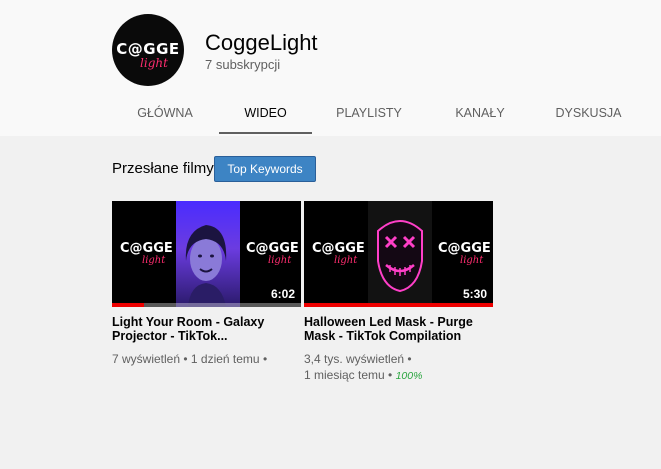  What do you see at coordinates (474, 294) in the screenshot?
I see `video-duration: 5:30` at bounding box center [474, 294].